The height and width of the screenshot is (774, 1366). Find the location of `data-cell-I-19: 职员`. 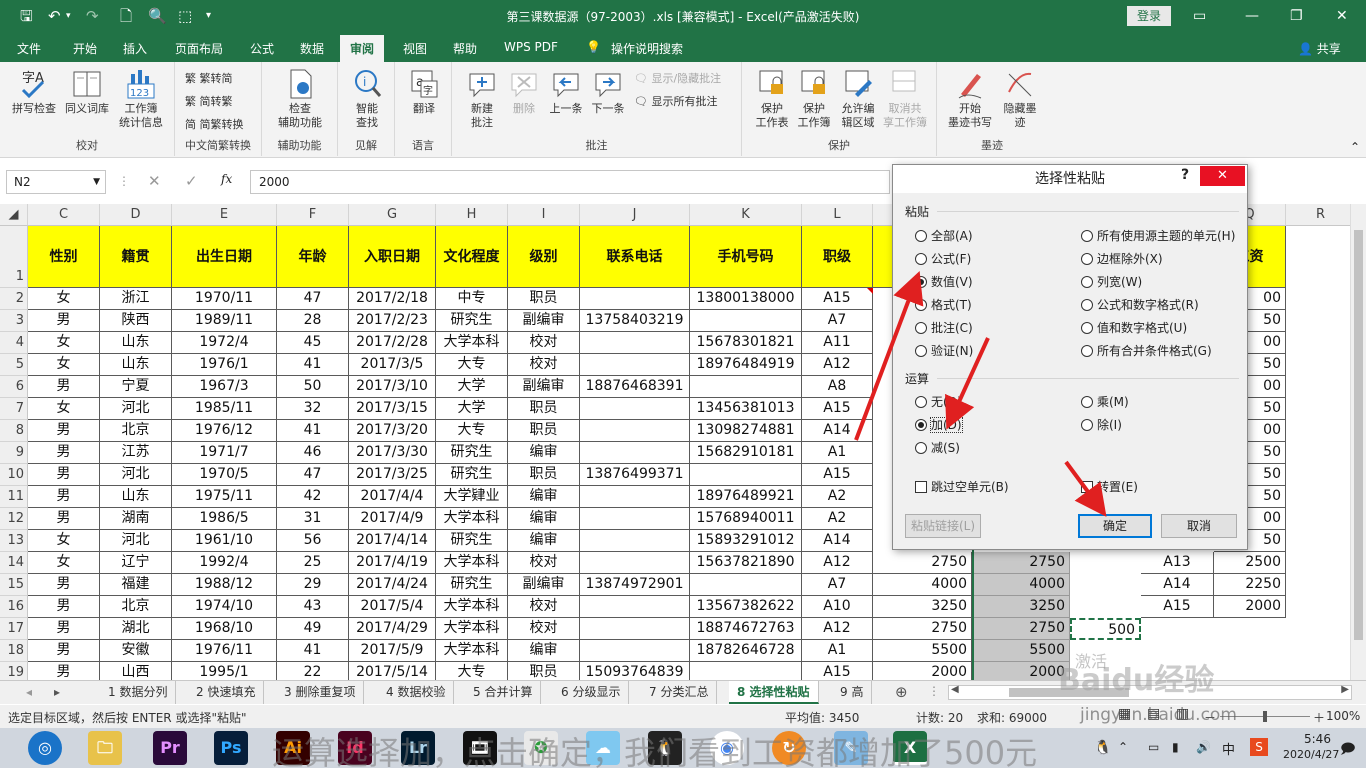

data-cell-I-19: 职员 is located at coordinates (544, 671).